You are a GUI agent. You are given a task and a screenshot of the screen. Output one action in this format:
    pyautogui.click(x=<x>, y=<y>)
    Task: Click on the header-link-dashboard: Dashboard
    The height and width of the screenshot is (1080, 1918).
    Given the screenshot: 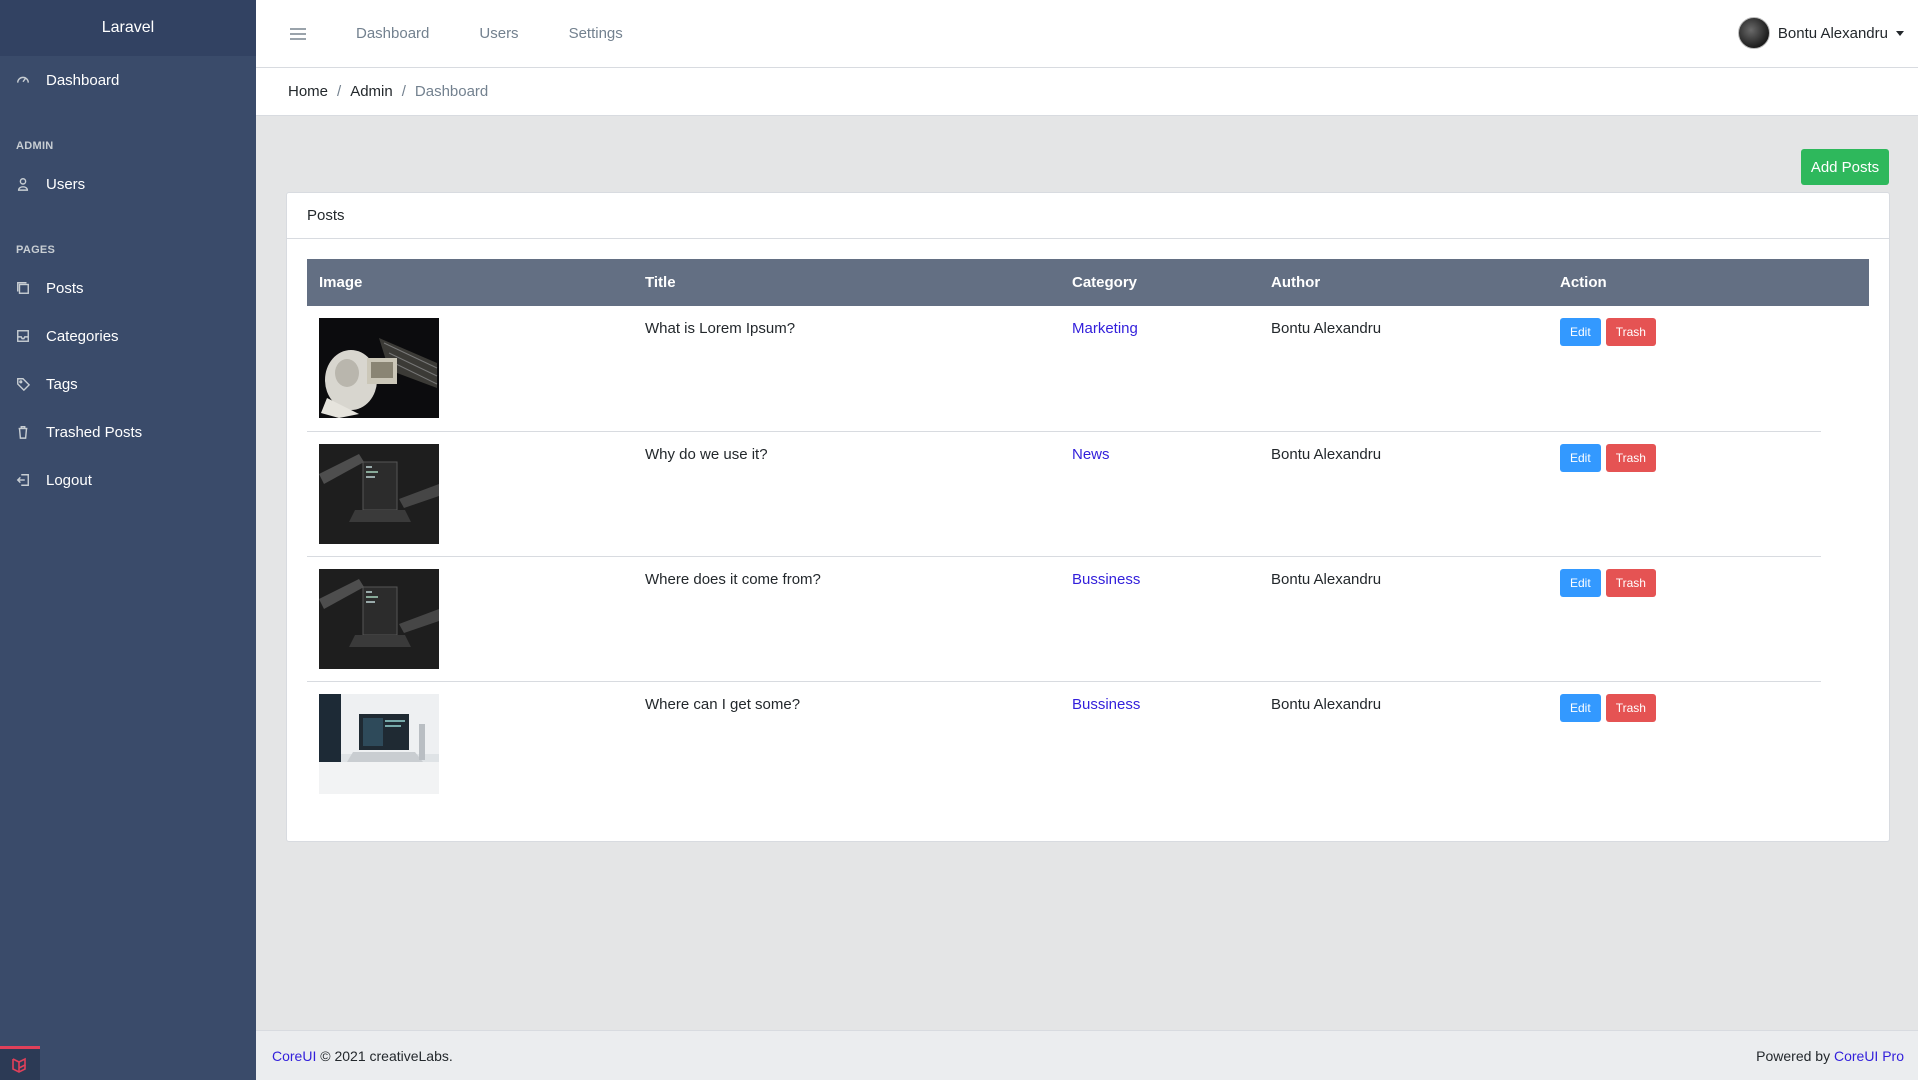 What is the action you would take?
    pyautogui.click(x=397, y=33)
    